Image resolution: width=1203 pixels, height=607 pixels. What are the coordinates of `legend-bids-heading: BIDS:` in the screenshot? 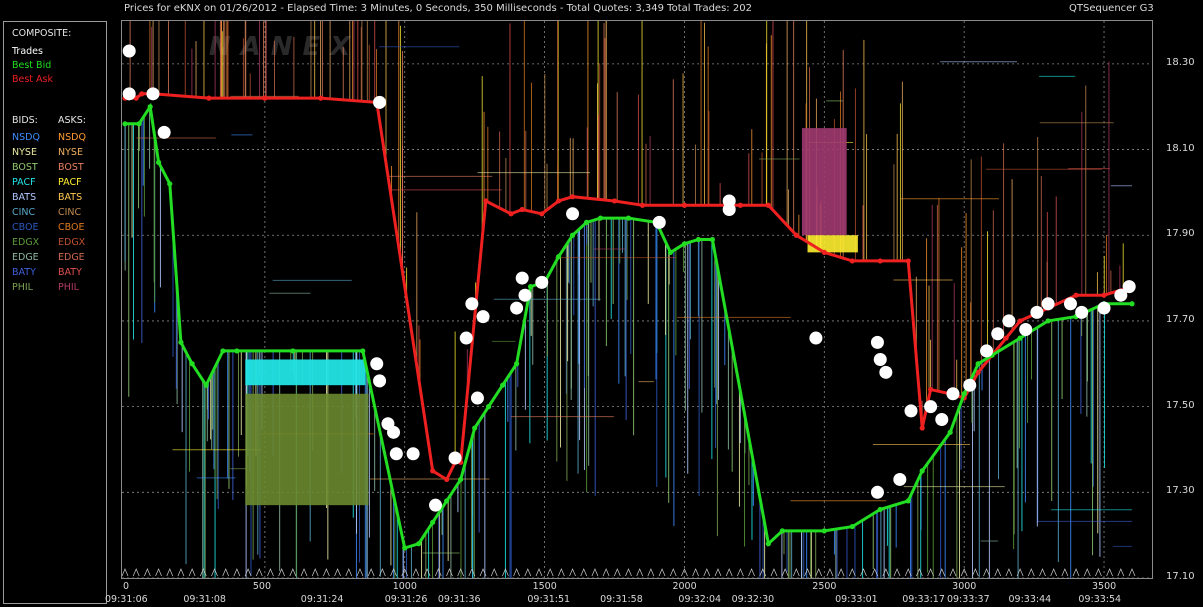 It's located at (25, 120).